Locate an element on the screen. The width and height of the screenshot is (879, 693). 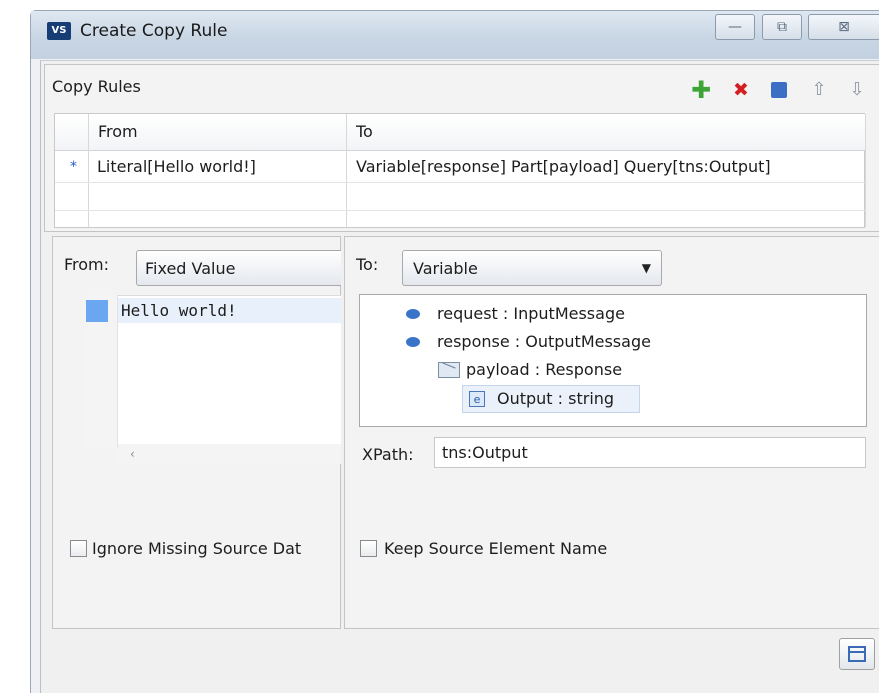
layout-button is located at coordinates (857, 654).